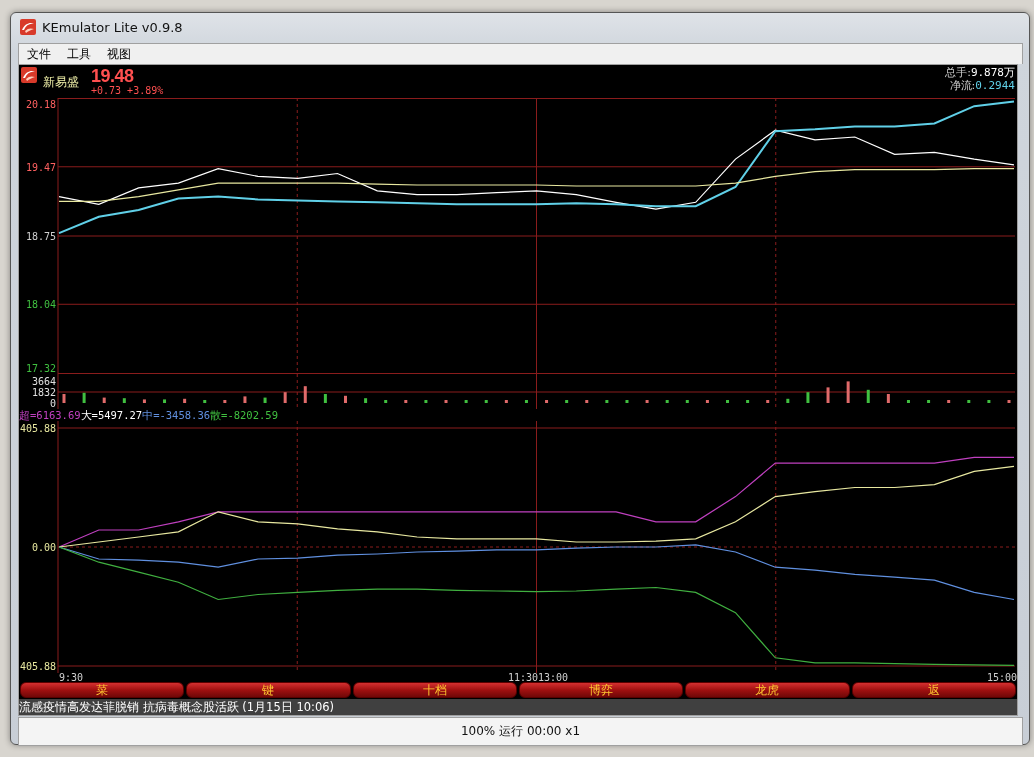 This screenshot has height=757, width=1034. Describe the element at coordinates (113, 76) in the screenshot. I see `stock-price: 19.48` at that location.